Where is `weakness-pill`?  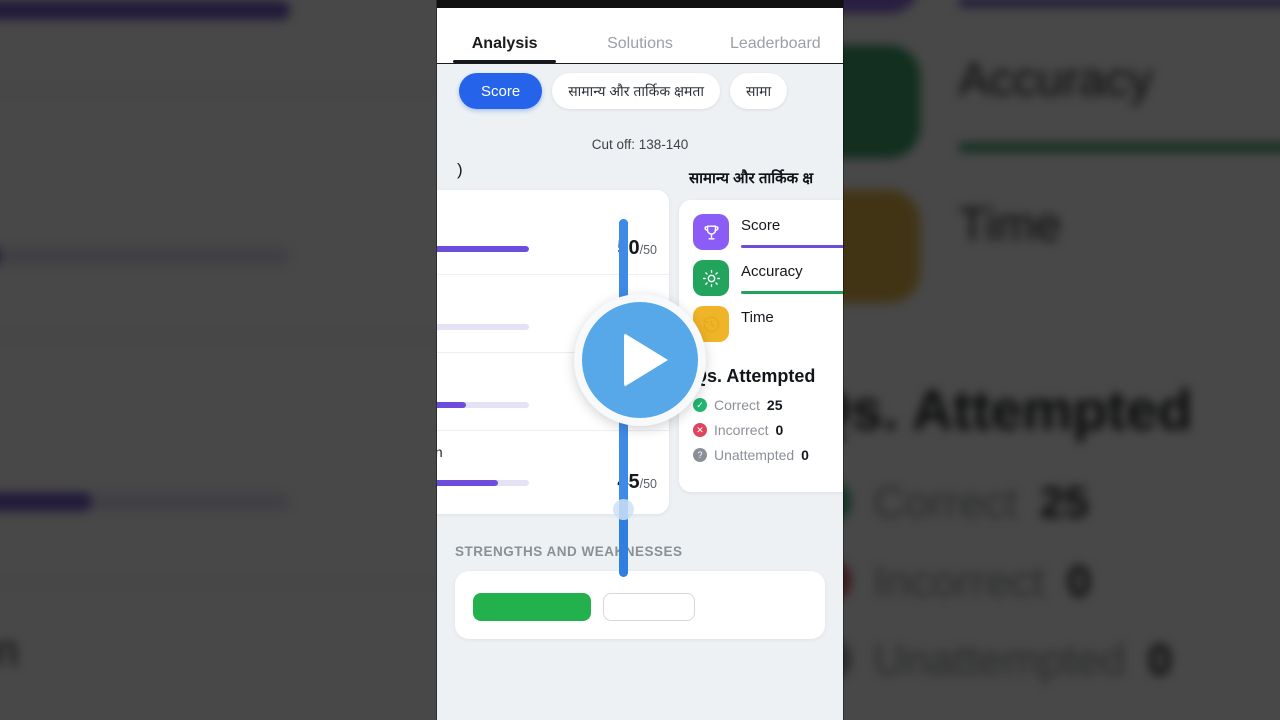
weakness-pill is located at coordinates (649, 607).